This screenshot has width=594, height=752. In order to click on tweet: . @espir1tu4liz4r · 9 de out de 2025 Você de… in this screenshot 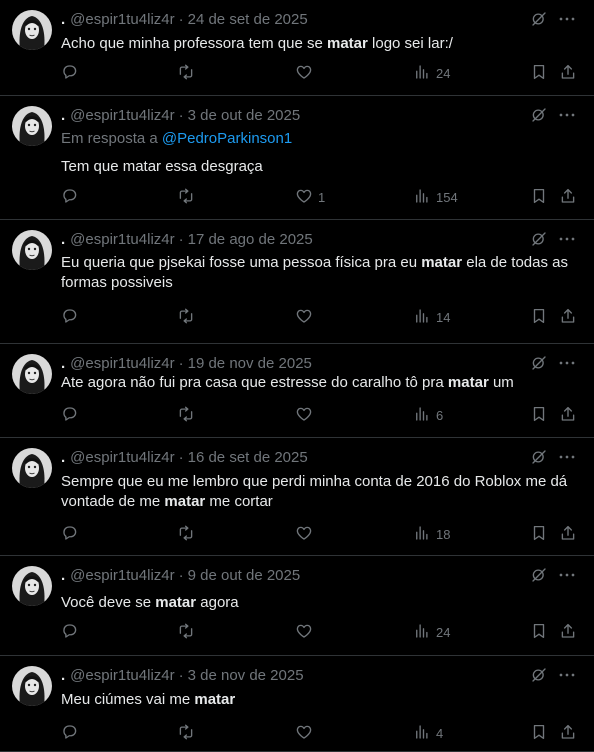, I will do `click(297, 606)`.